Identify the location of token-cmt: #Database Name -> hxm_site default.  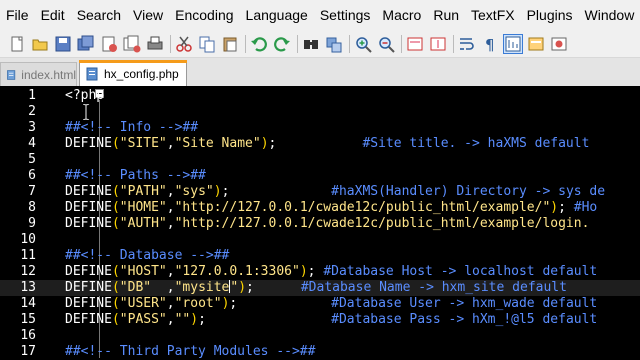
(433, 287).